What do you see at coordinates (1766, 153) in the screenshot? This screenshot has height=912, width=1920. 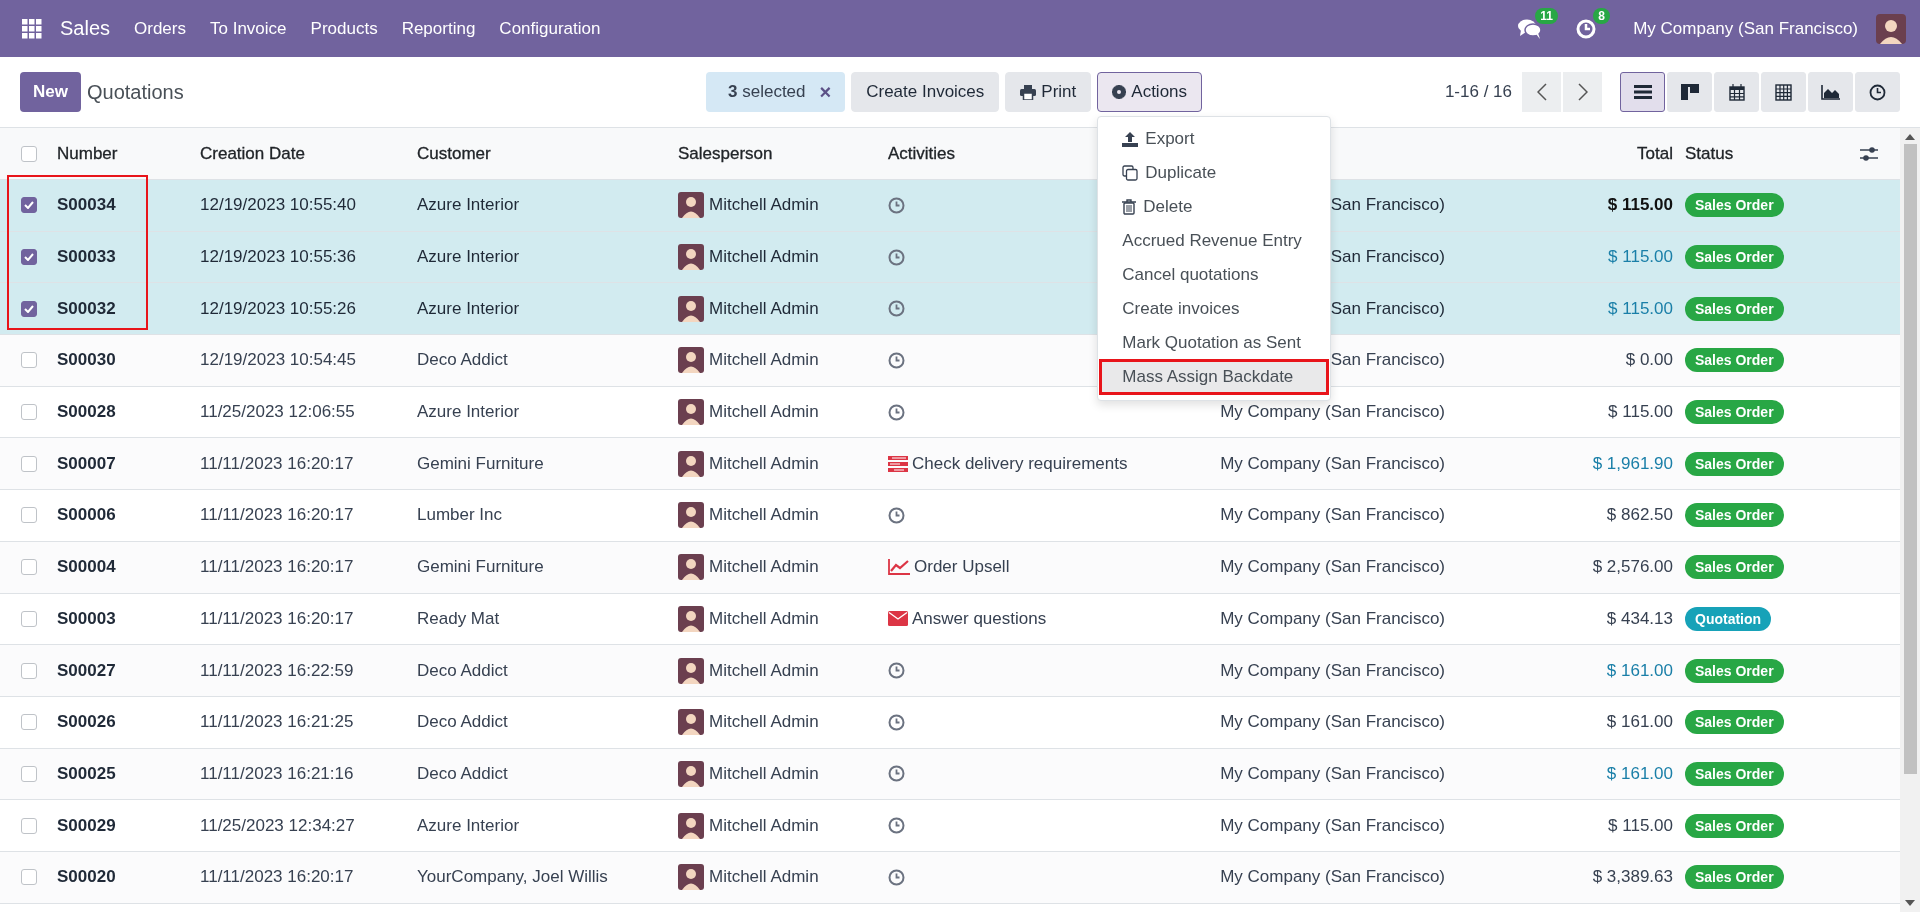 I see `column-header: Status` at bounding box center [1766, 153].